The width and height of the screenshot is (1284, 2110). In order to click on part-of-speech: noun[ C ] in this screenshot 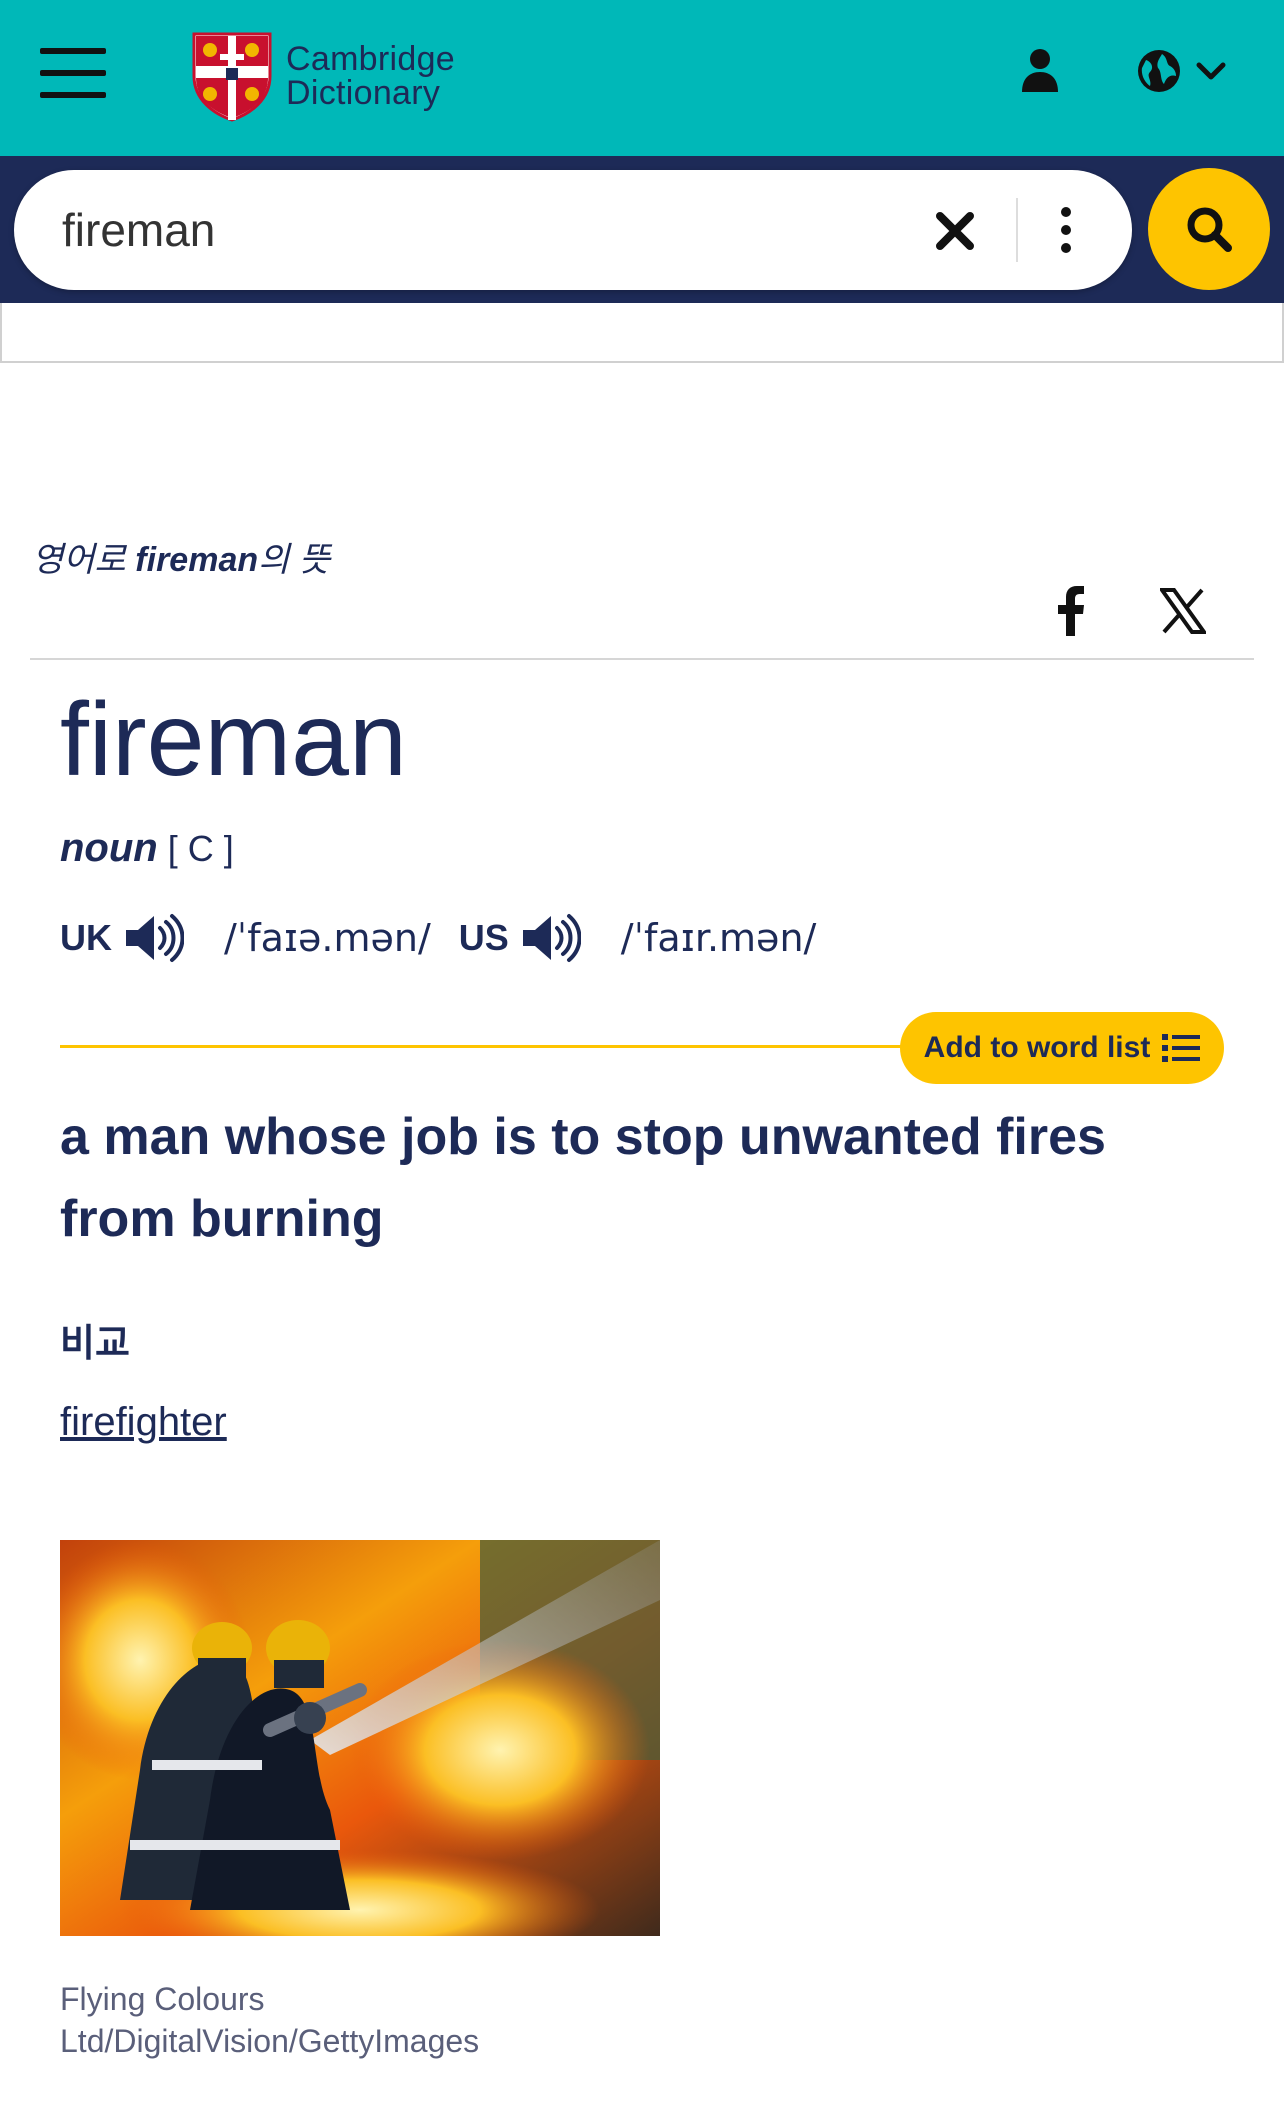, I will do `click(147, 848)`.